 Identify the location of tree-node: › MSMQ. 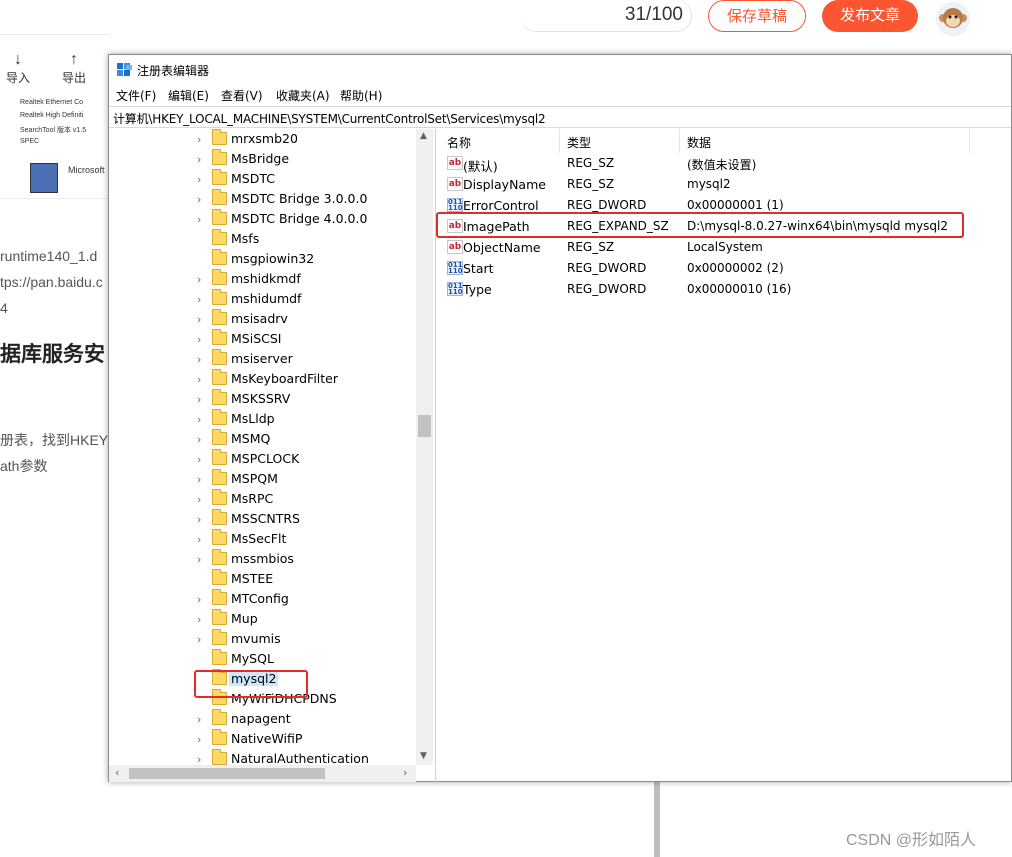
(307, 439).